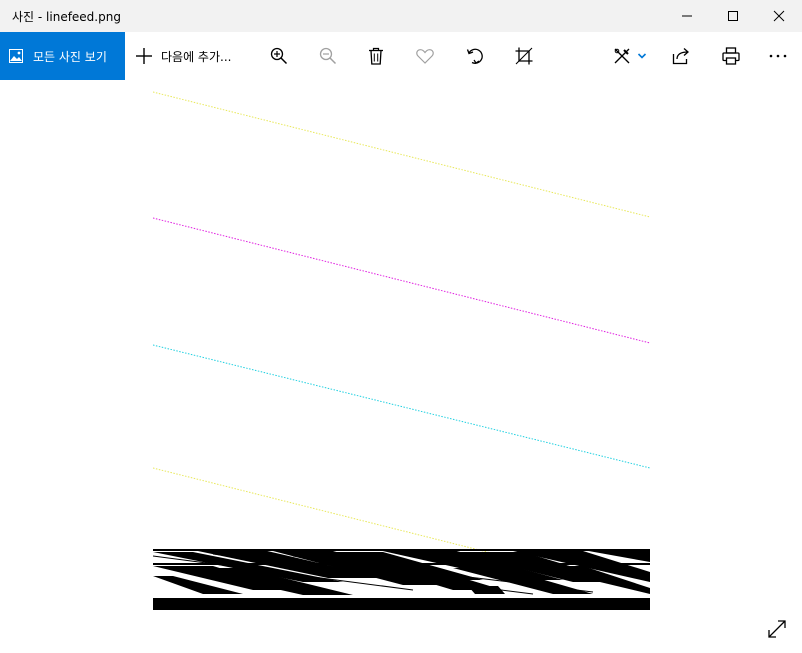 Image resolution: width=802 pixels, height=653 pixels. I want to click on crop-icon, so click(524, 56).